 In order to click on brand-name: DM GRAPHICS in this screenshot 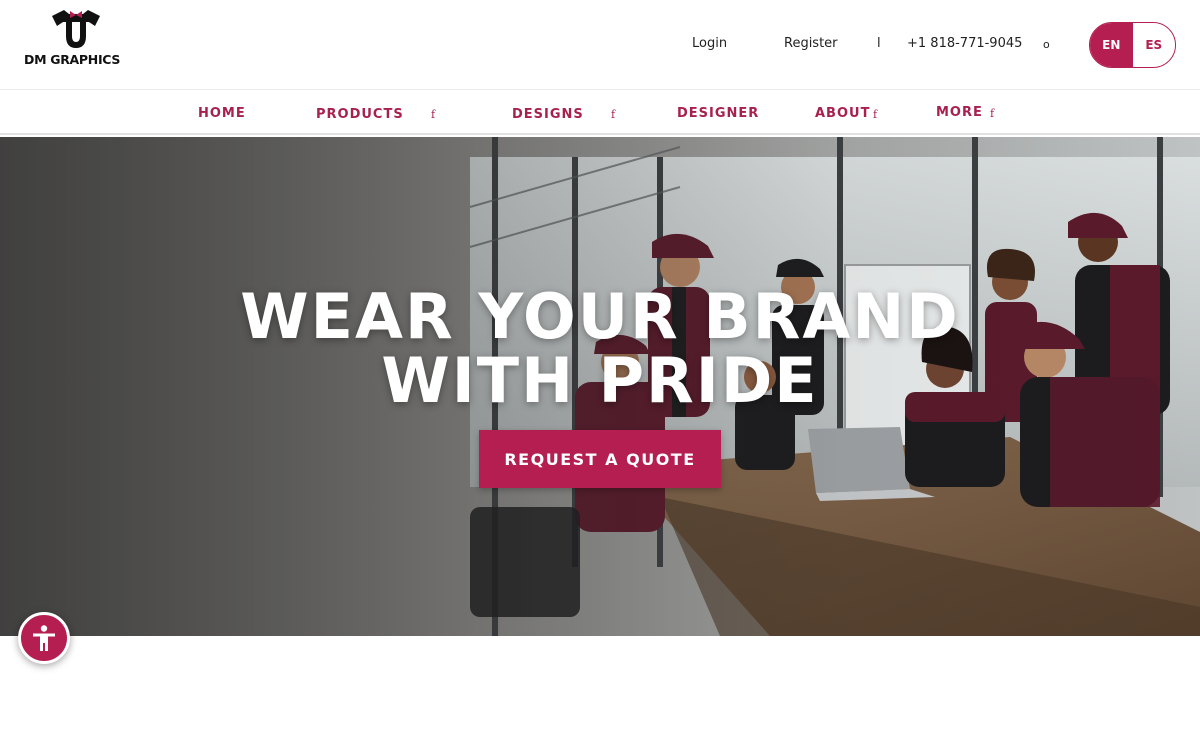, I will do `click(72, 59)`.